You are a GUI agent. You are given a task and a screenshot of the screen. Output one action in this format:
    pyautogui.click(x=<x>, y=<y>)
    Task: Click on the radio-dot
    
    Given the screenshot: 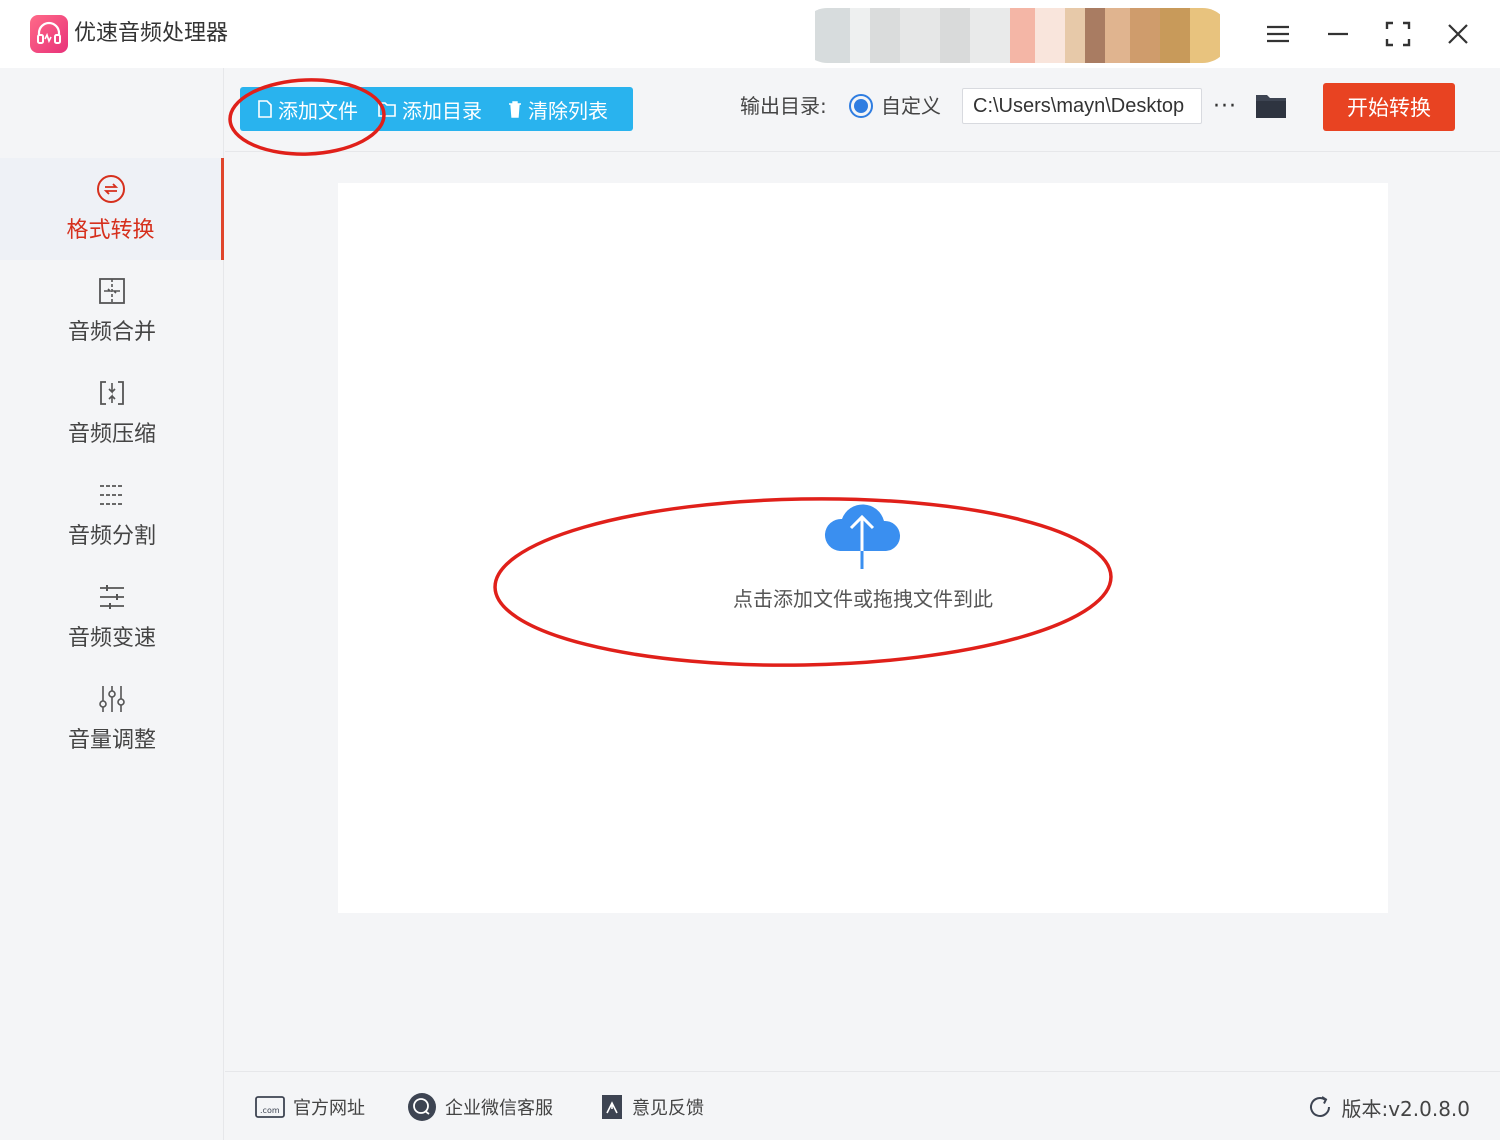 What is the action you would take?
    pyautogui.click(x=861, y=106)
    